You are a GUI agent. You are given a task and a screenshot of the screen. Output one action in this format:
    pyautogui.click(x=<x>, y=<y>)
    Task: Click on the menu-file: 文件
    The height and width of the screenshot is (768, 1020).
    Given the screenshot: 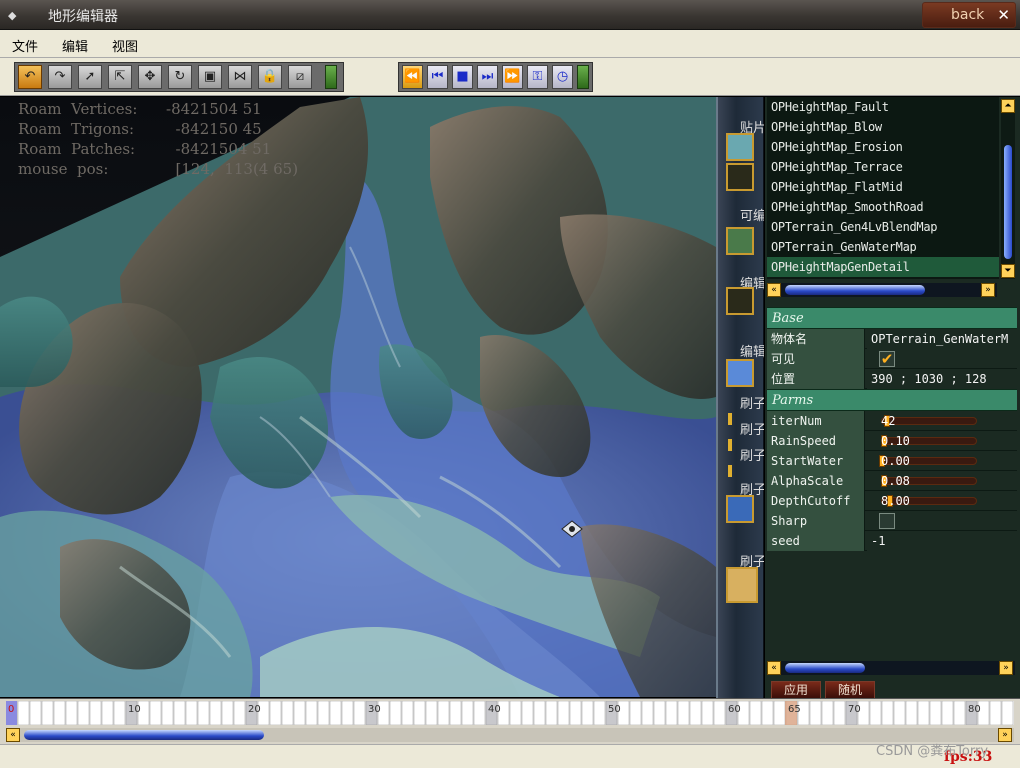 What is the action you would take?
    pyautogui.click(x=25, y=45)
    